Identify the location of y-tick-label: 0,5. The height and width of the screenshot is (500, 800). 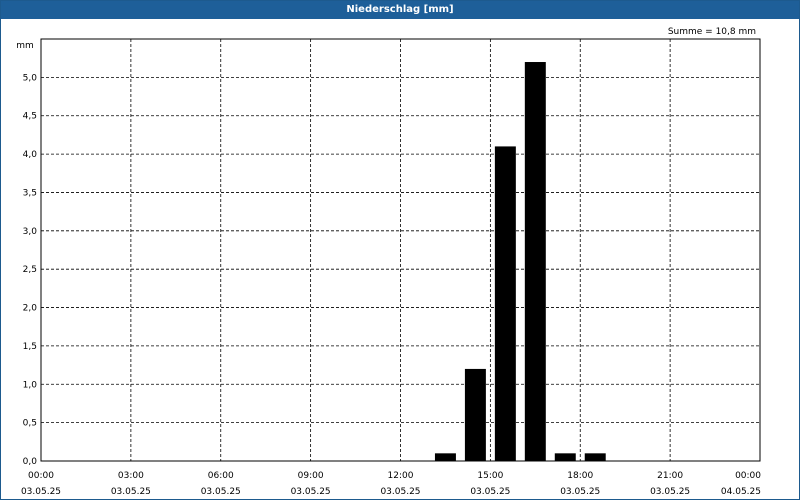
(30, 424).